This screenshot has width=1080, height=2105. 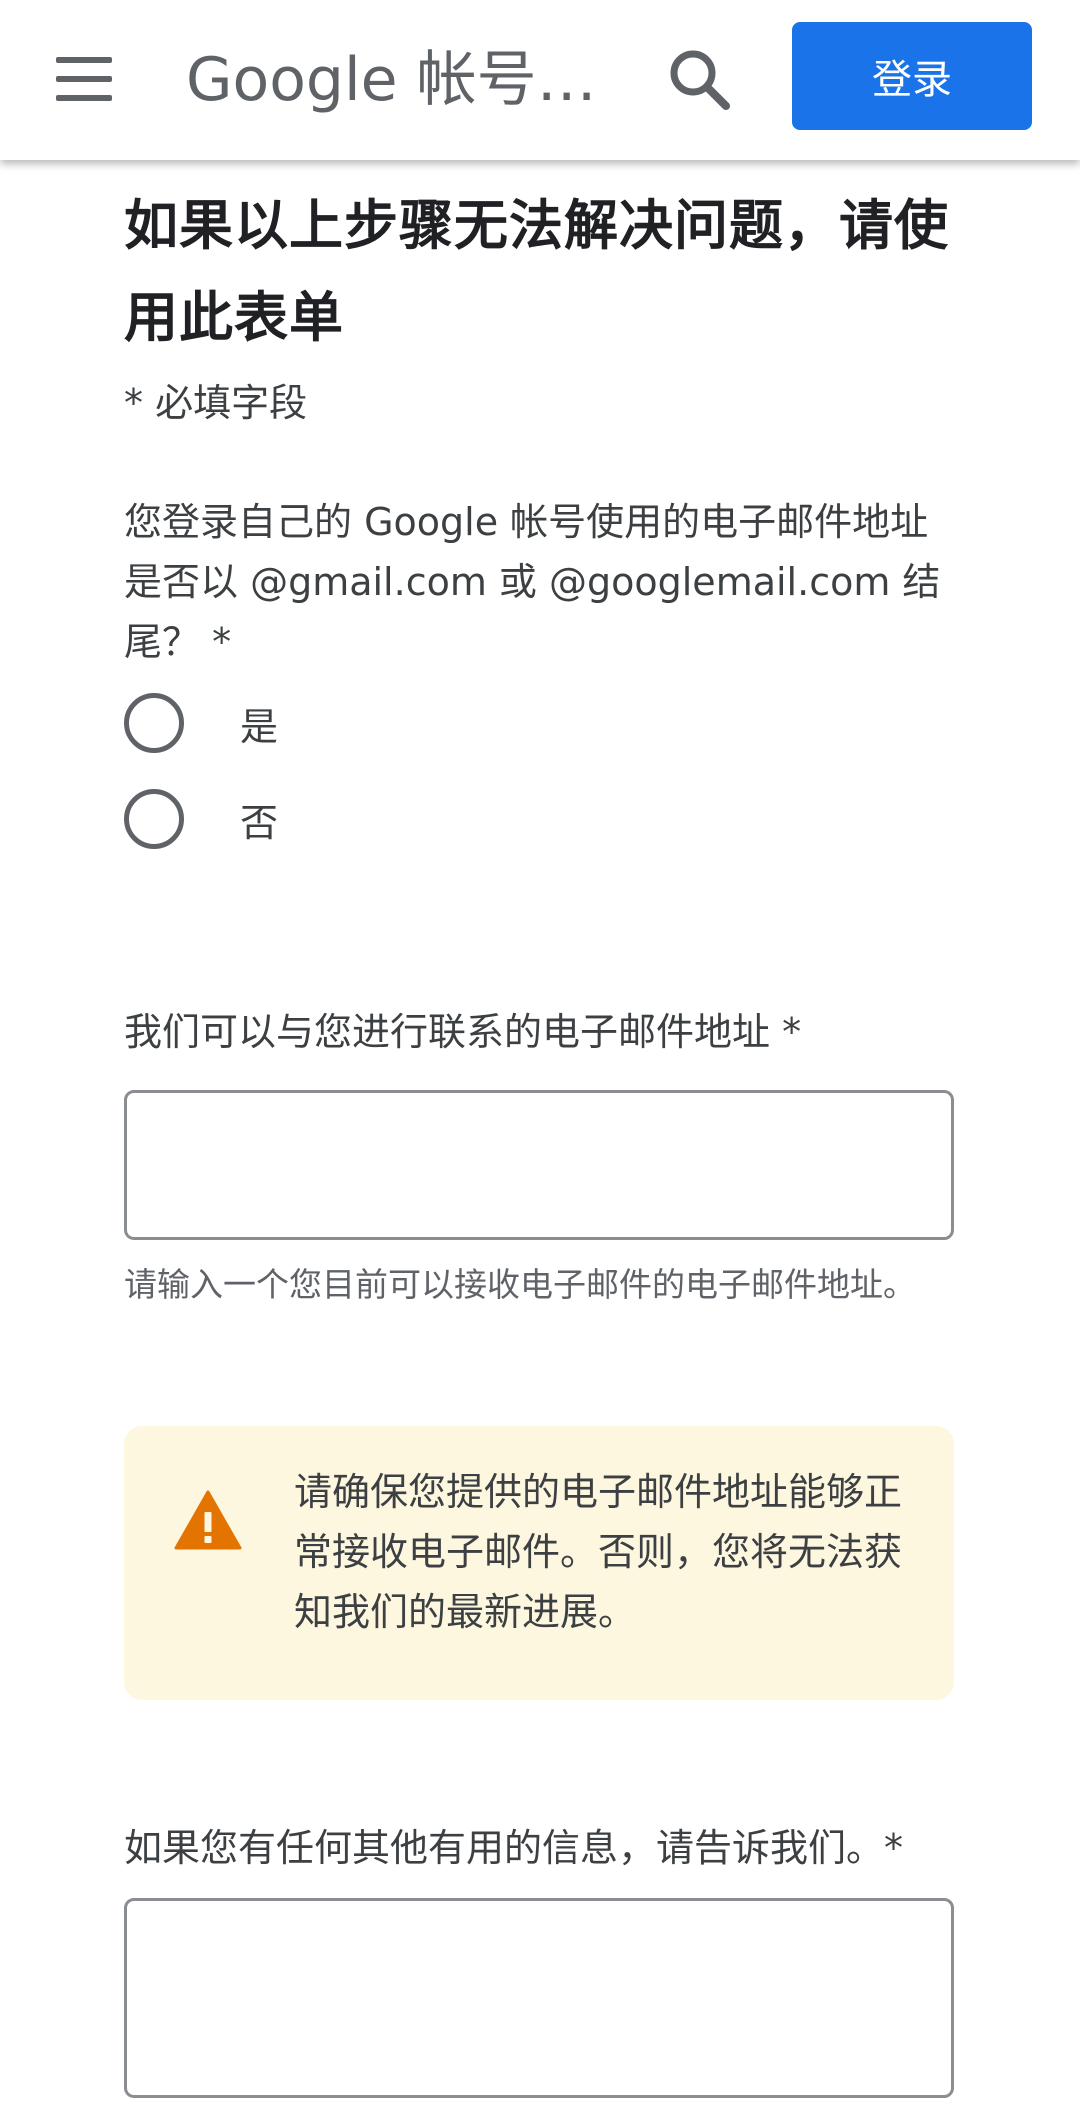 I want to click on radio-label-yes: 是, so click(x=259, y=726).